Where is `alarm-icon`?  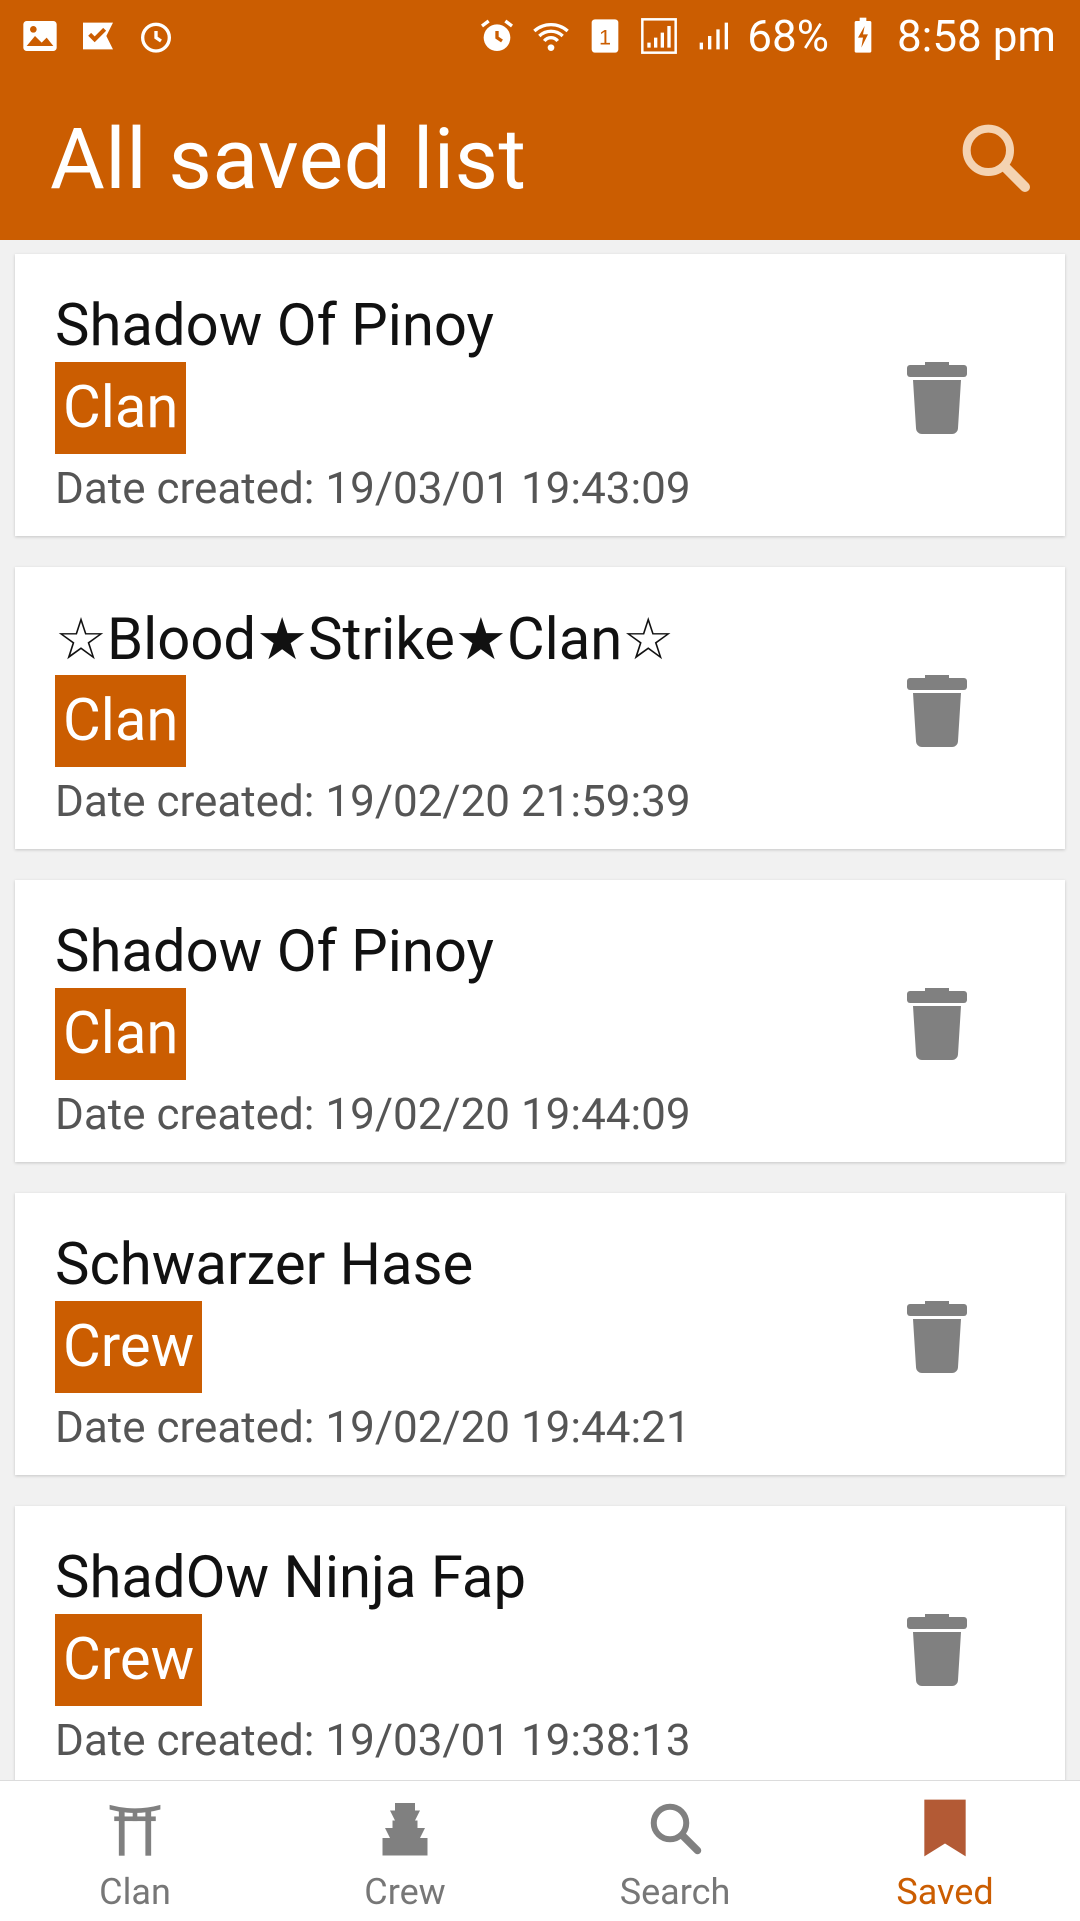
alarm-icon is located at coordinates (497, 36).